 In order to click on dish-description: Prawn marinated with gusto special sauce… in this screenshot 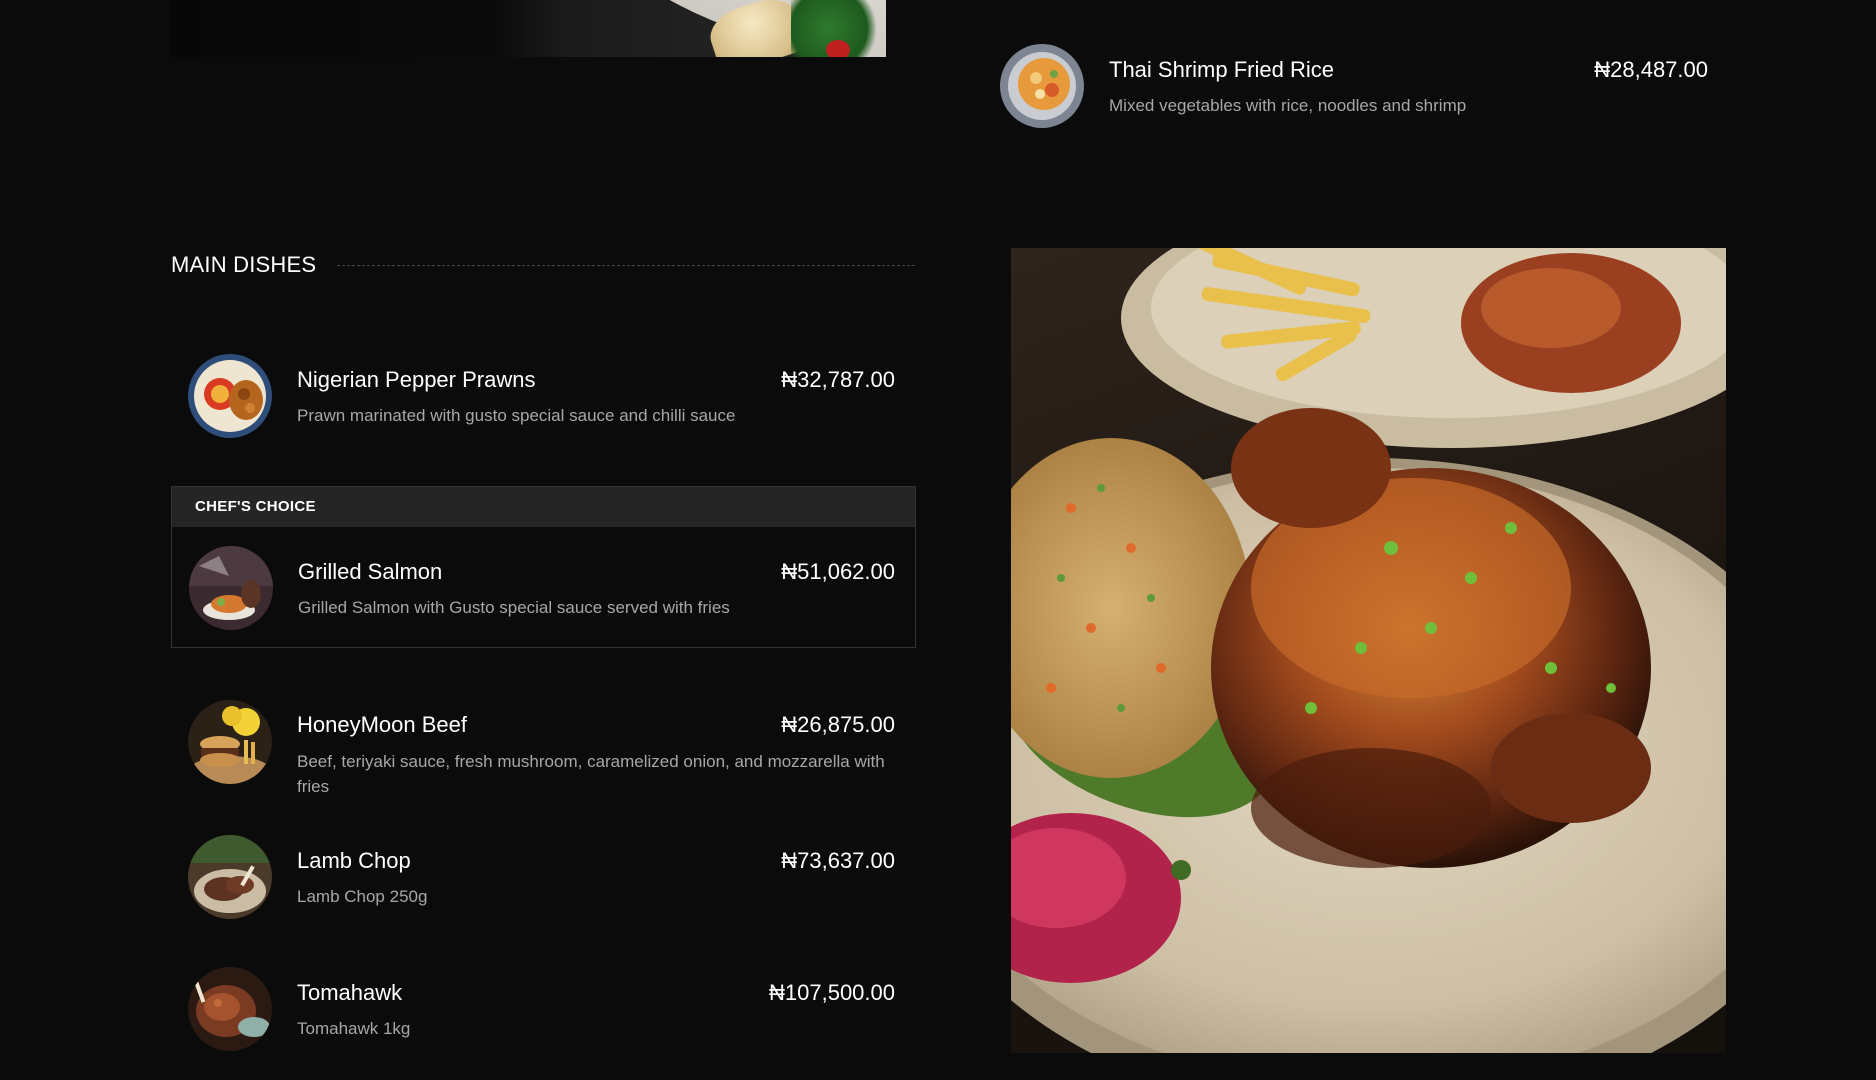, I will do `click(516, 415)`.